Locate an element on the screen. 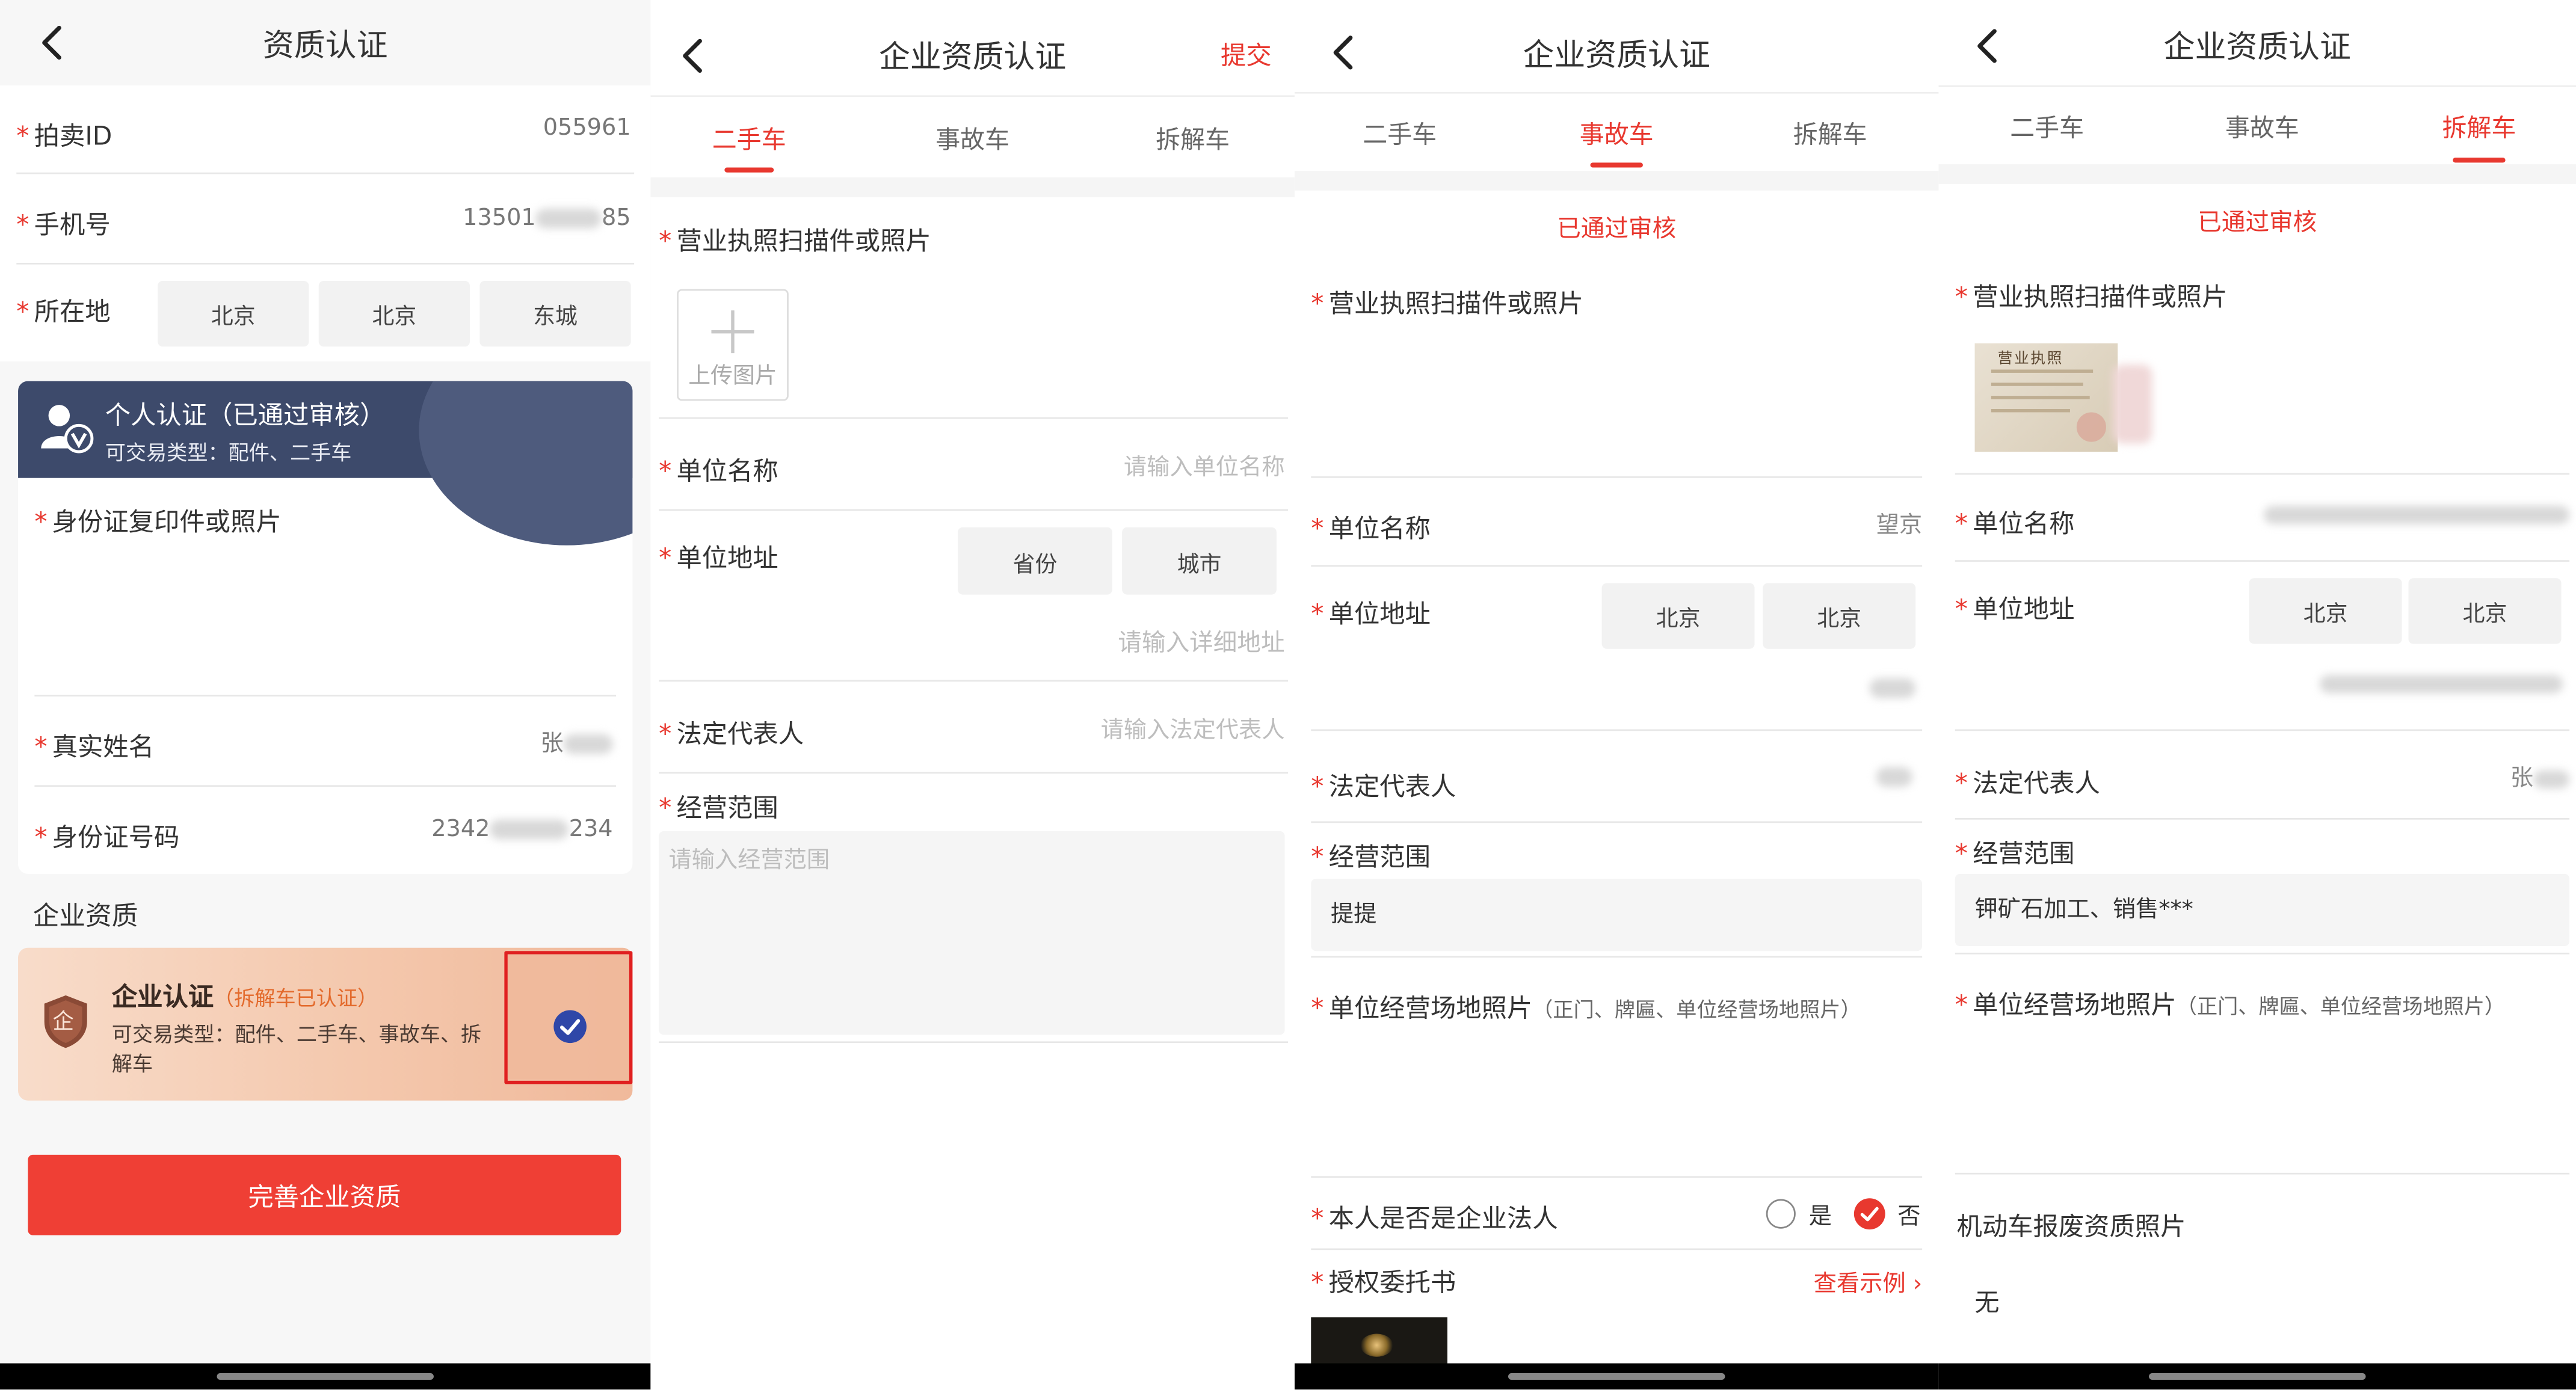 This screenshot has height=1390, width=2576. authorization-letter-label: * 授权委托书 is located at coordinates (1383, 1283).